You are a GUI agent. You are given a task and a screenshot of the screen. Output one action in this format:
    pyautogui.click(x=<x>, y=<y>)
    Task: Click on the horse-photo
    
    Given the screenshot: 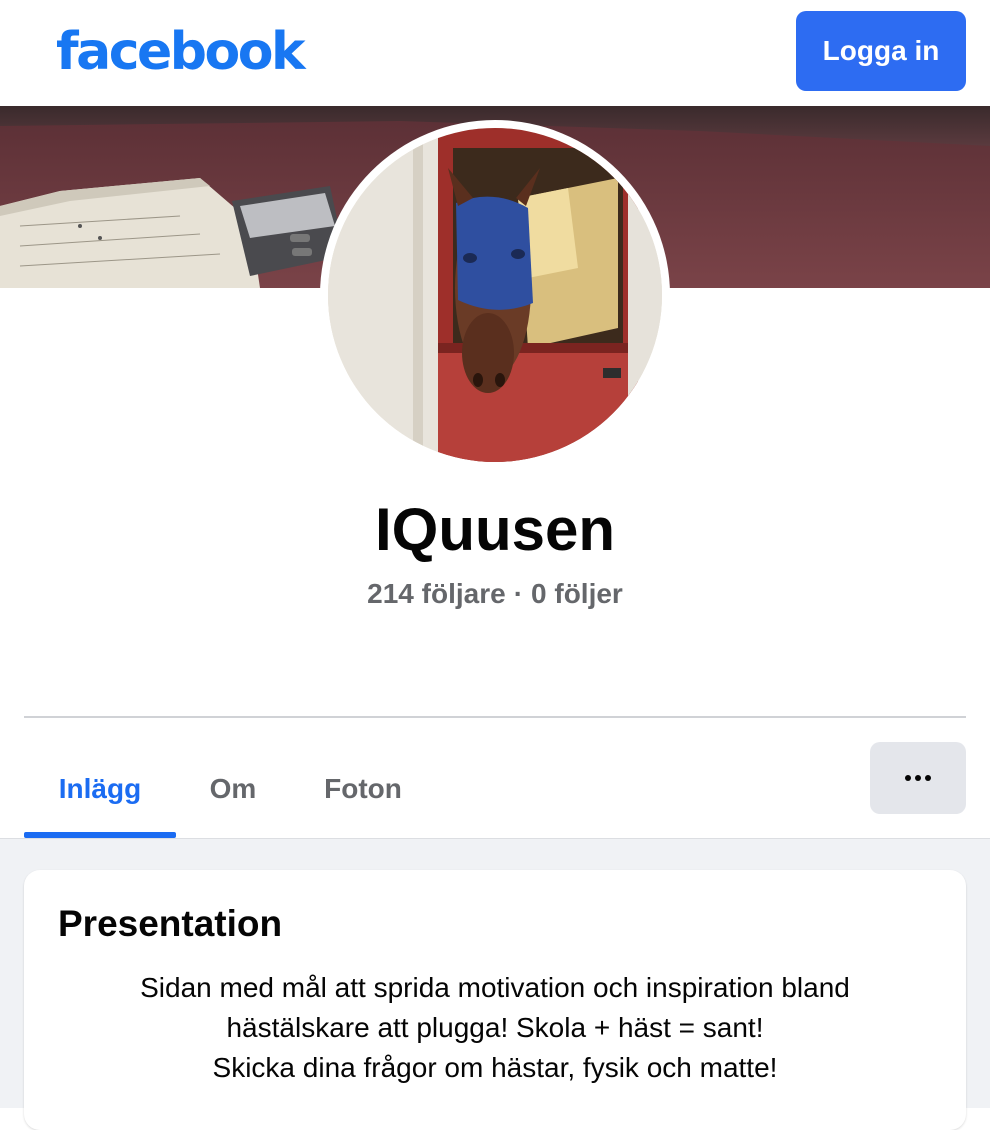 What is the action you would take?
    pyautogui.click(x=495, y=295)
    